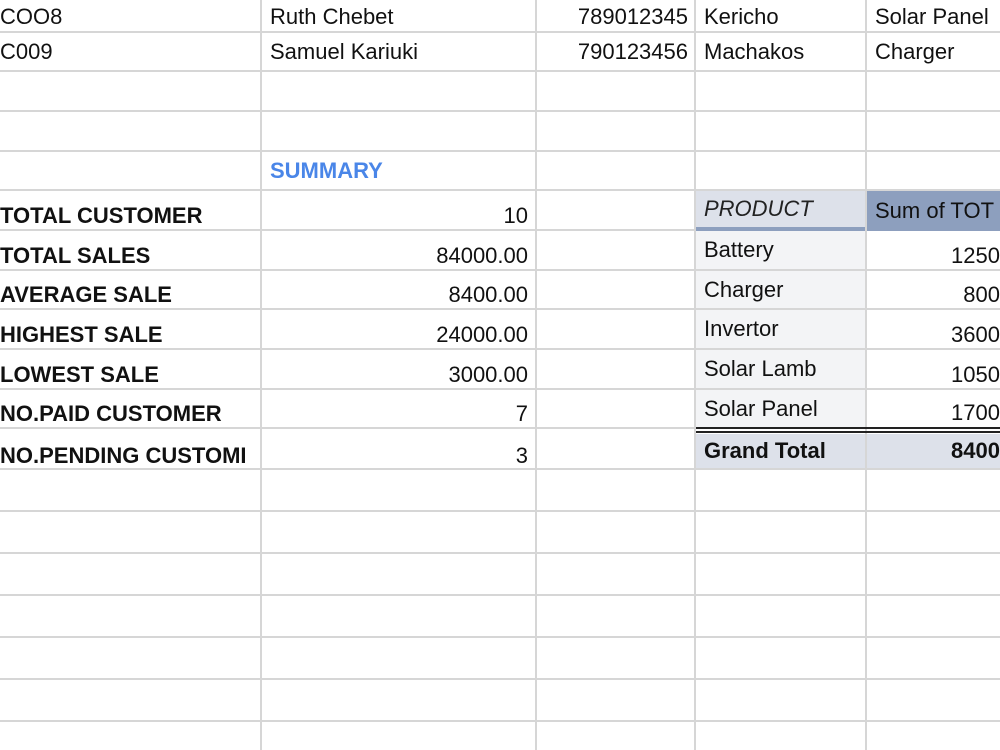 This screenshot has width=1000, height=750. What do you see at coordinates (130, 256) in the screenshot?
I see `summary-label: TOTAL SALES` at bounding box center [130, 256].